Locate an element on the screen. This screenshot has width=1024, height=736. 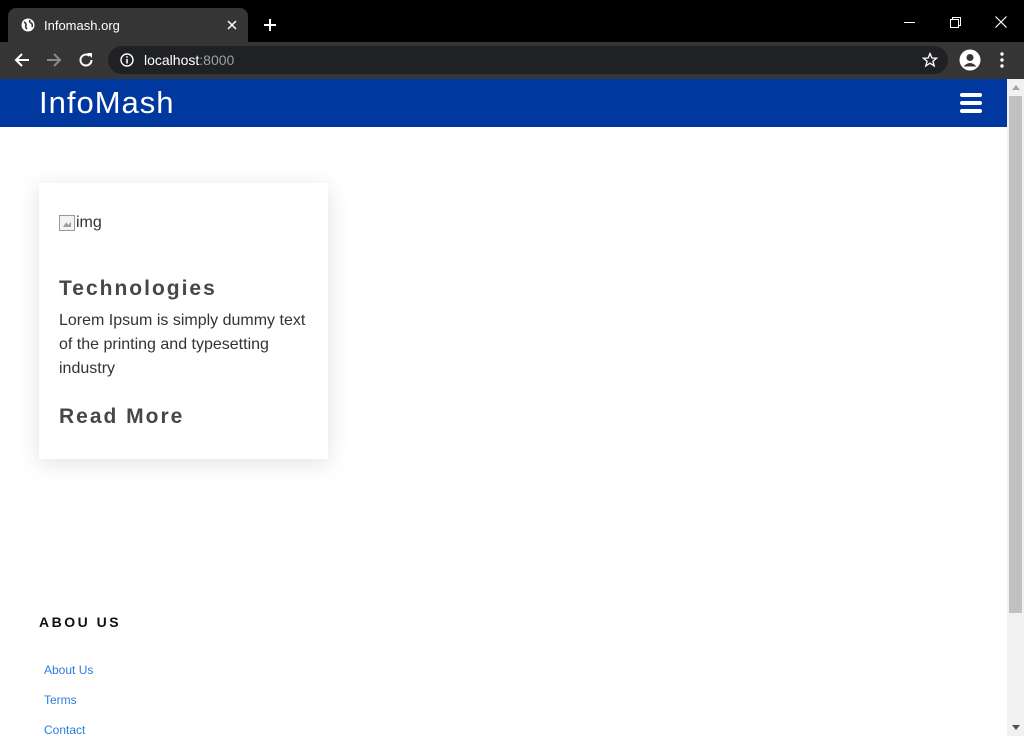
scroll-down-arrow-icon is located at coordinates (1015, 727).